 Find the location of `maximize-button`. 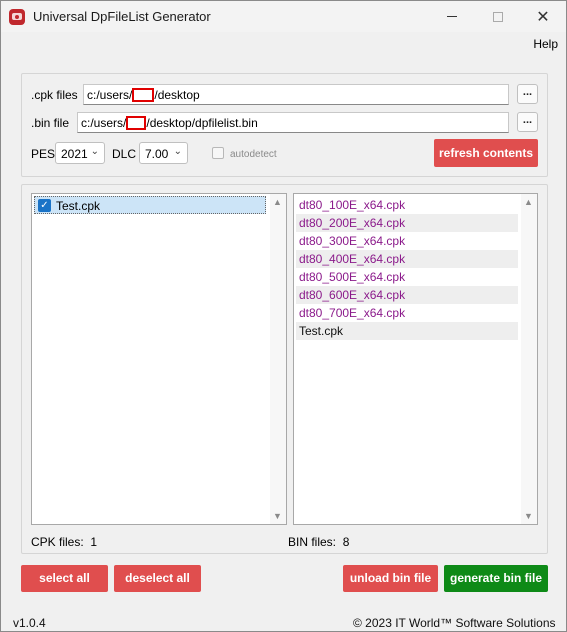

maximize-button is located at coordinates (498, 16).